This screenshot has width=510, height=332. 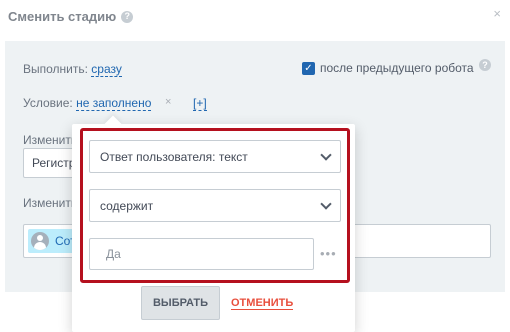 What do you see at coordinates (308, 68) in the screenshot?
I see `after-previous-checkbox: ✓` at bounding box center [308, 68].